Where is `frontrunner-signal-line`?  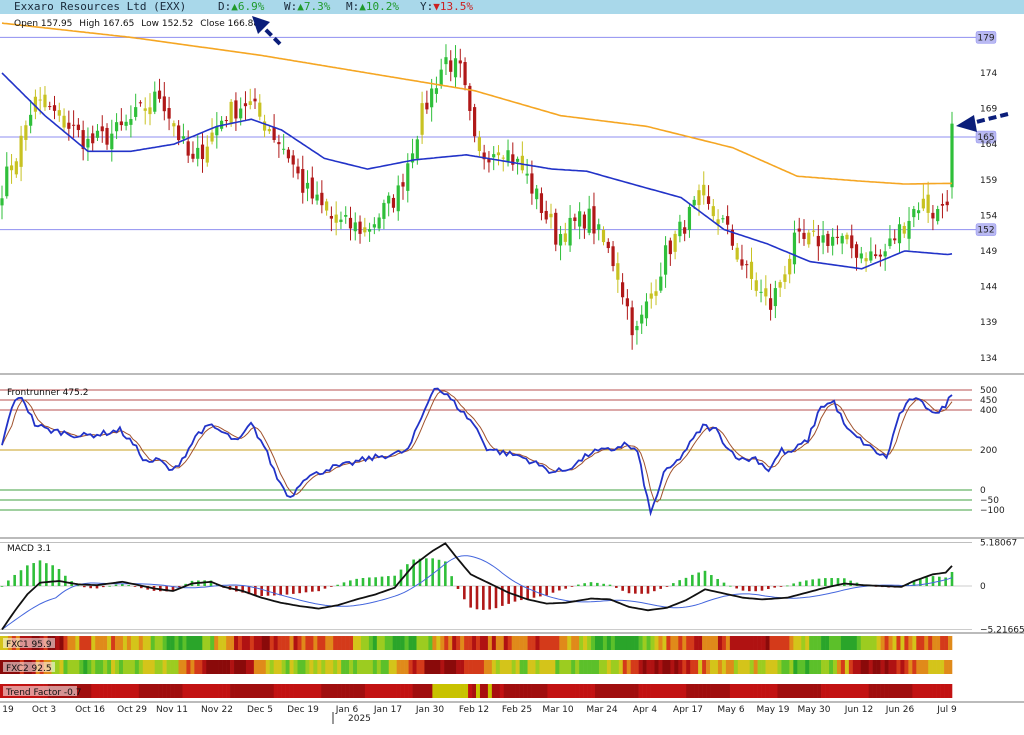 frontrunner-signal-line is located at coordinates (477, 446).